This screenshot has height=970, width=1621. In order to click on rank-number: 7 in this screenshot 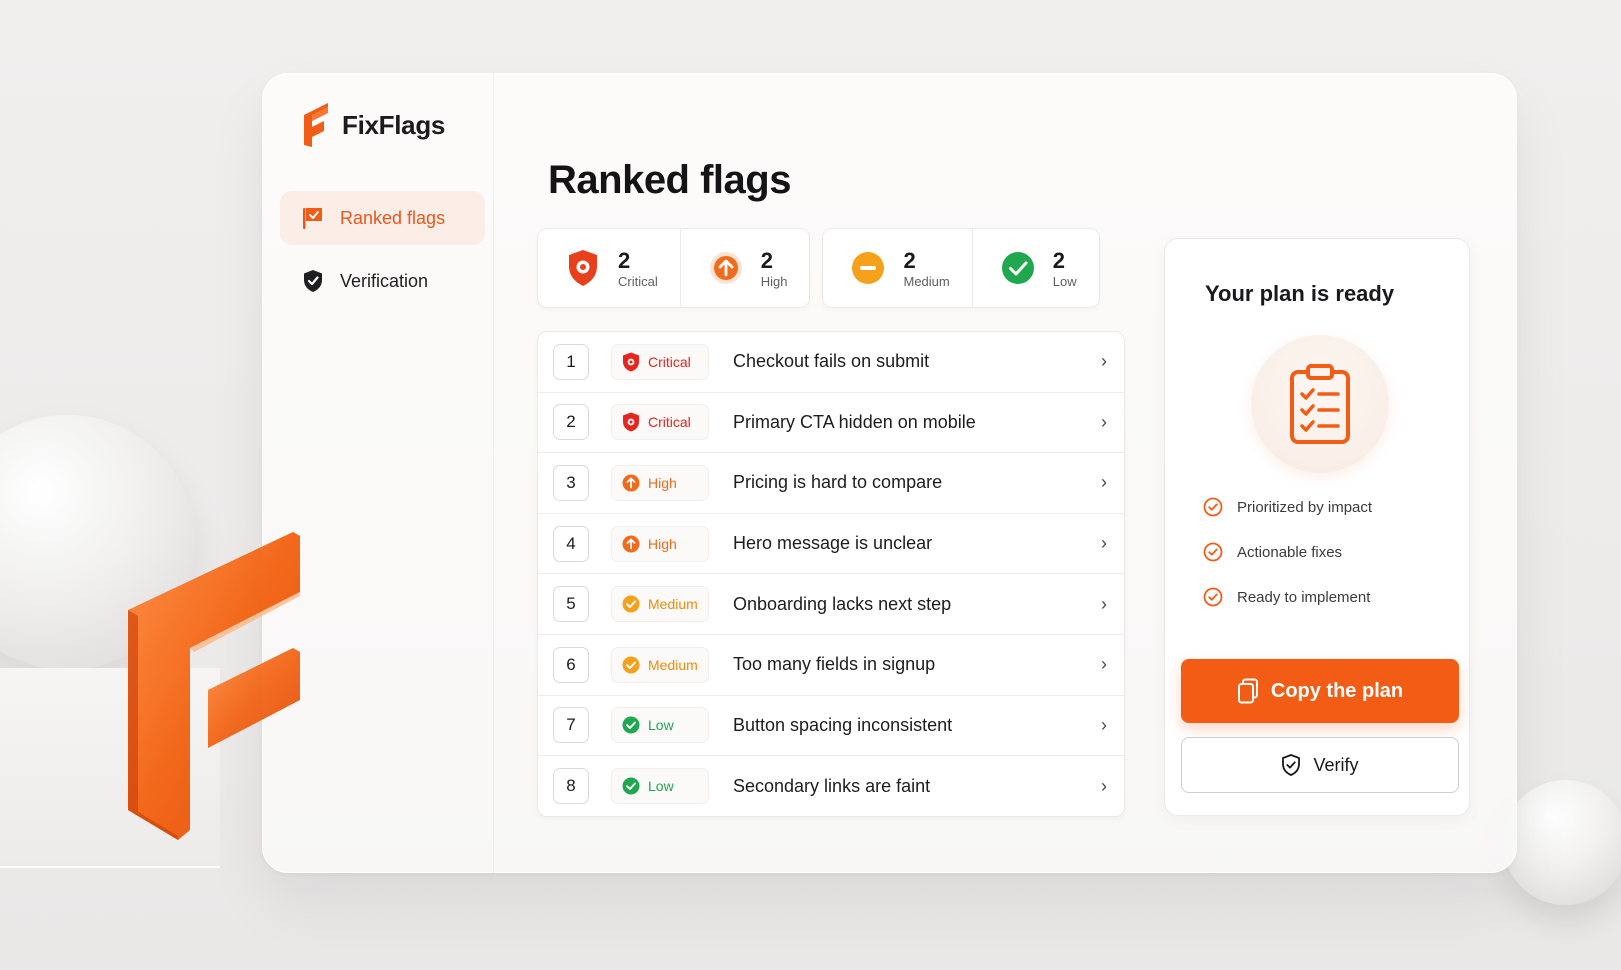, I will do `click(571, 725)`.